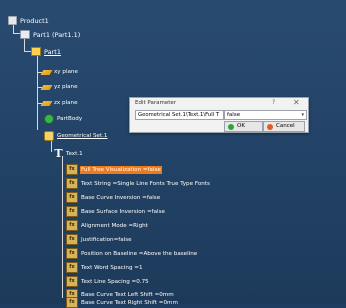  I want to click on tree-node-text: T Text.1, so click(69, 153).